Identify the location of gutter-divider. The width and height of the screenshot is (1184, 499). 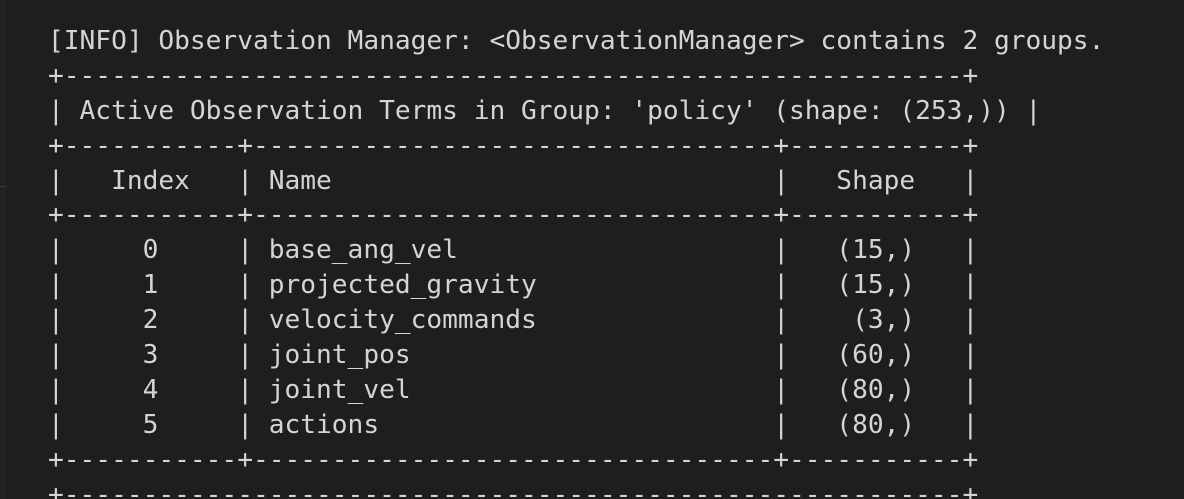
(3, 186).